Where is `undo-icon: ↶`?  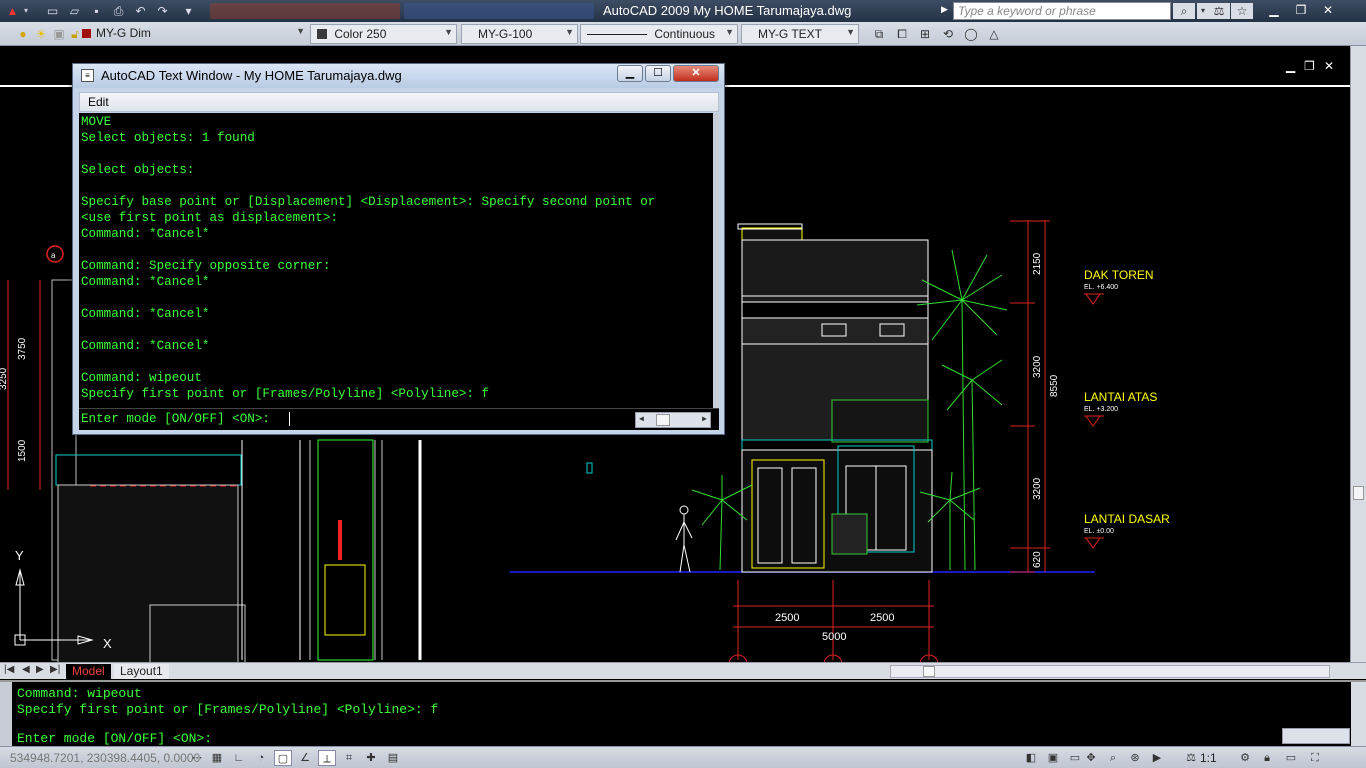
undo-icon: ↶ is located at coordinates (140, 11).